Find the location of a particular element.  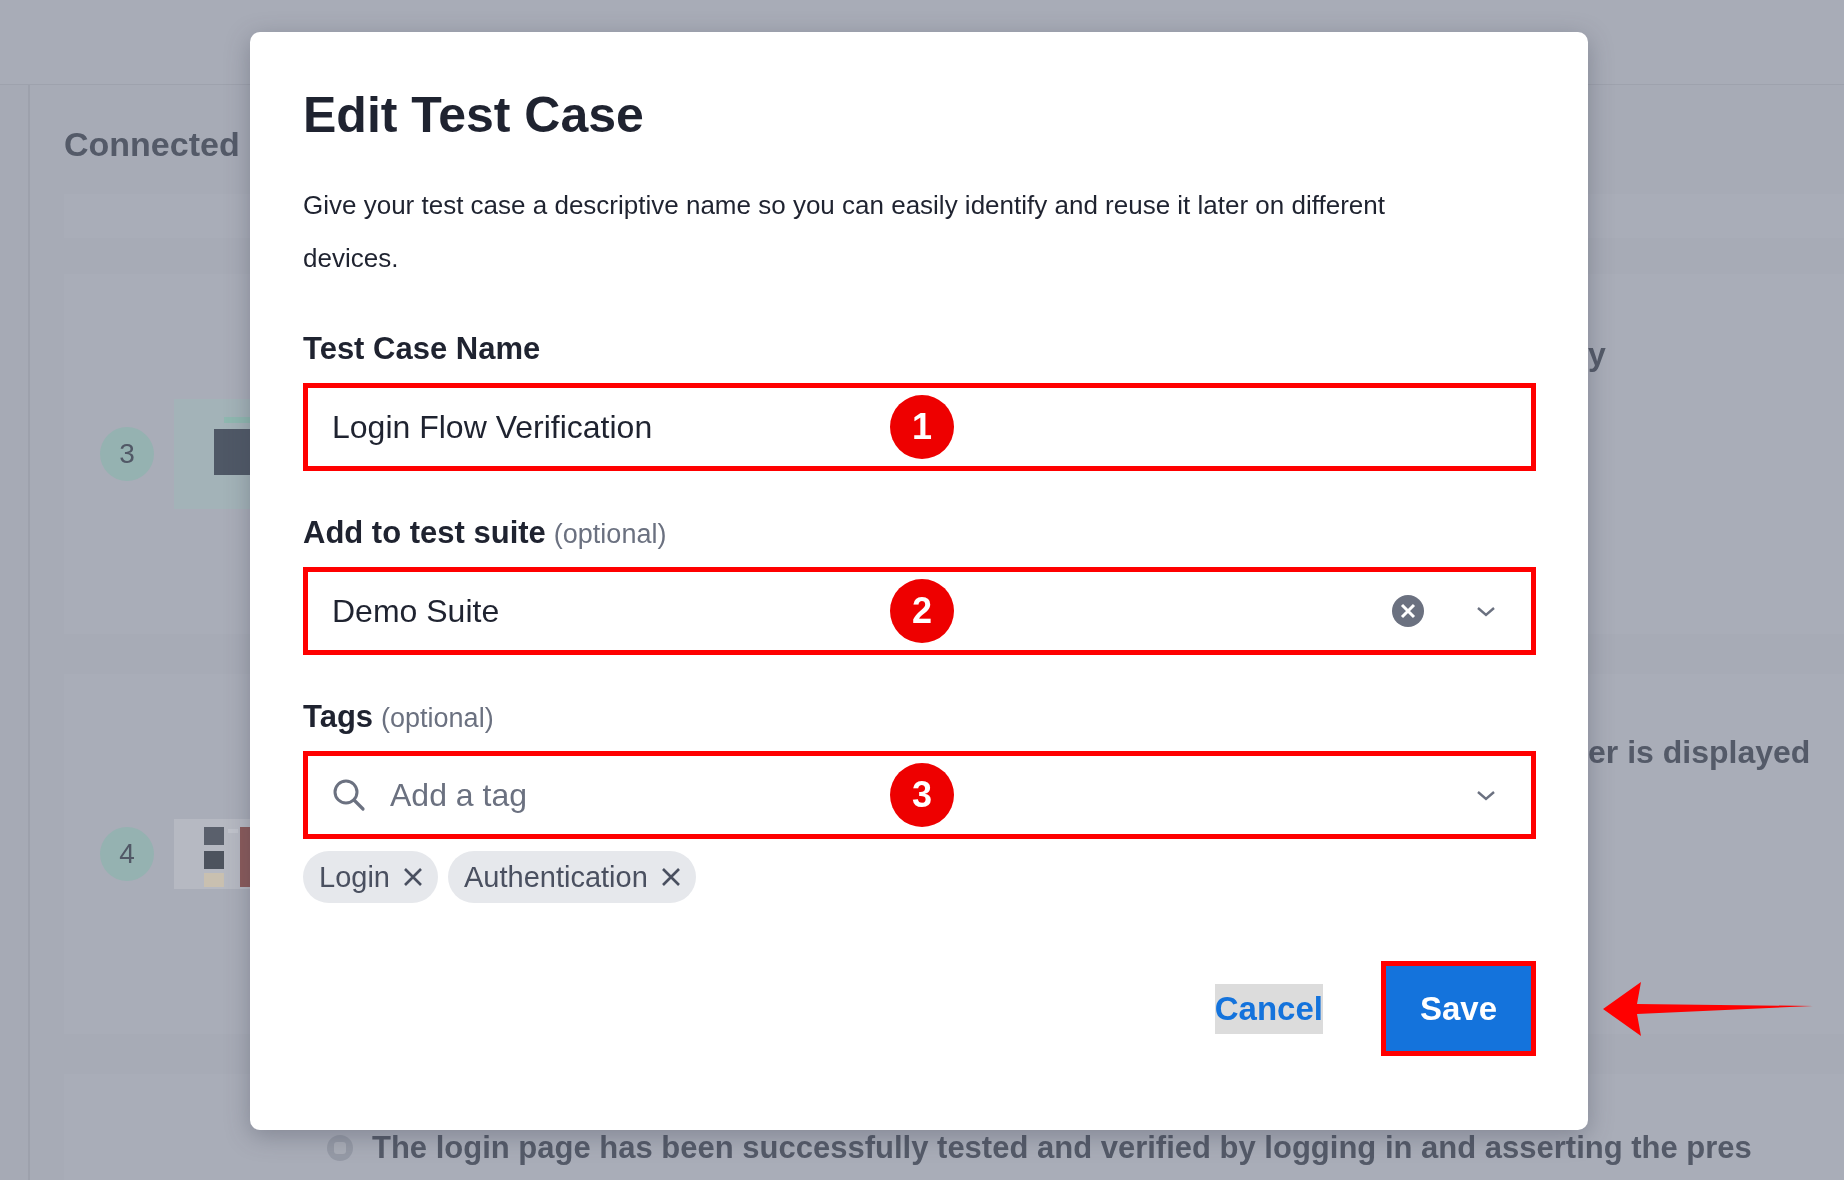

tag-label: Login is located at coordinates (354, 877).